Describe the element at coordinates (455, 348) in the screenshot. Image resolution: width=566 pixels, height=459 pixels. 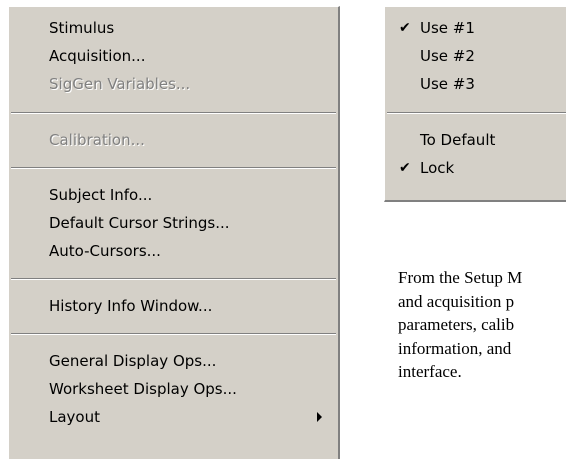
I see `description-line: information, and` at that location.